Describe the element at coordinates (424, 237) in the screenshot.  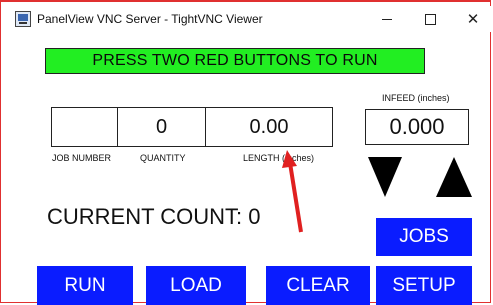
I see `jobs-button: JOBS` at that location.